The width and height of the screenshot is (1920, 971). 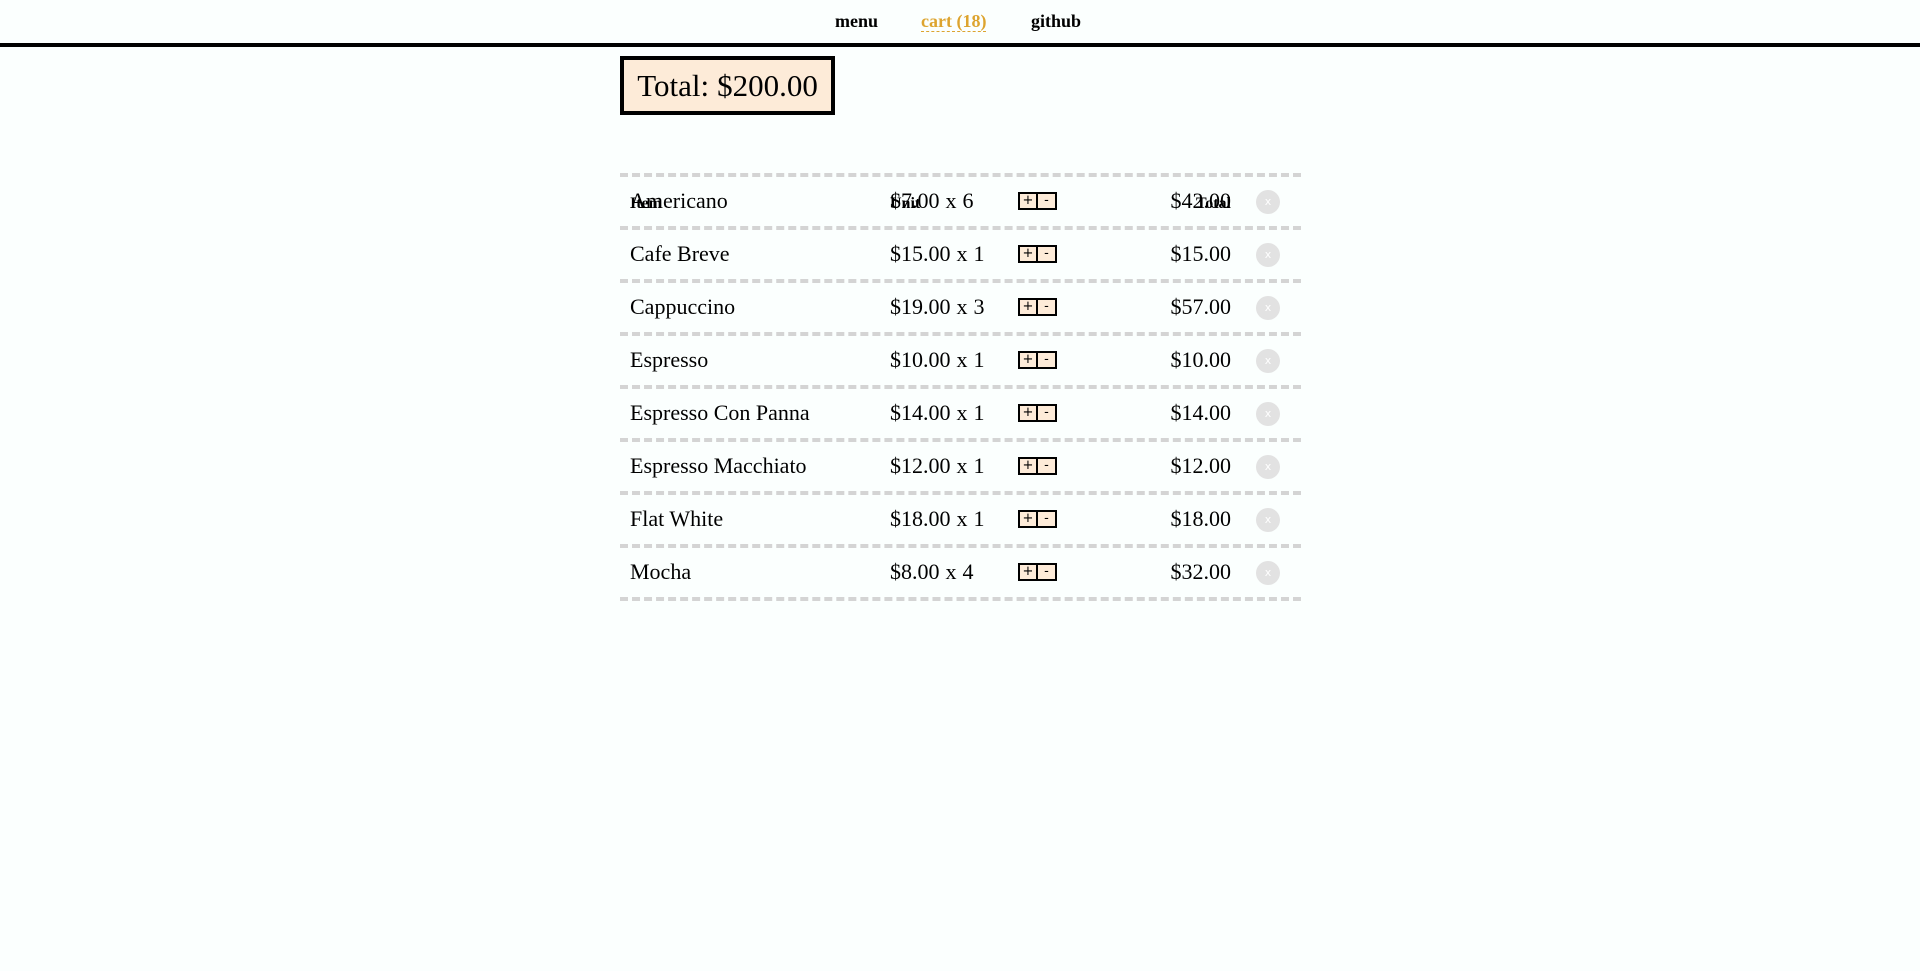 What do you see at coordinates (920, 465) in the screenshot?
I see `unit-price: $12.00` at bounding box center [920, 465].